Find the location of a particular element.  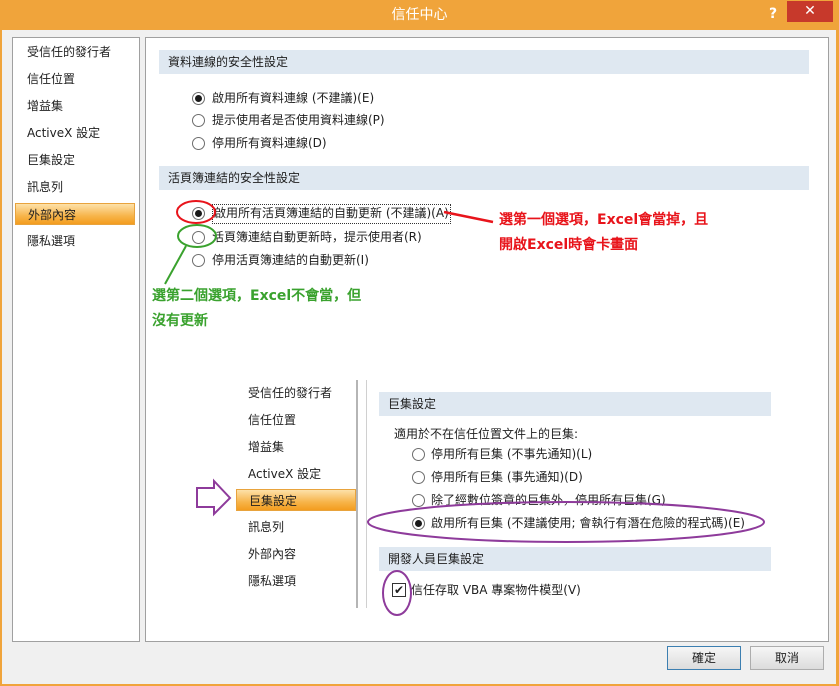

help-button: ? is located at coordinates (773, 14).